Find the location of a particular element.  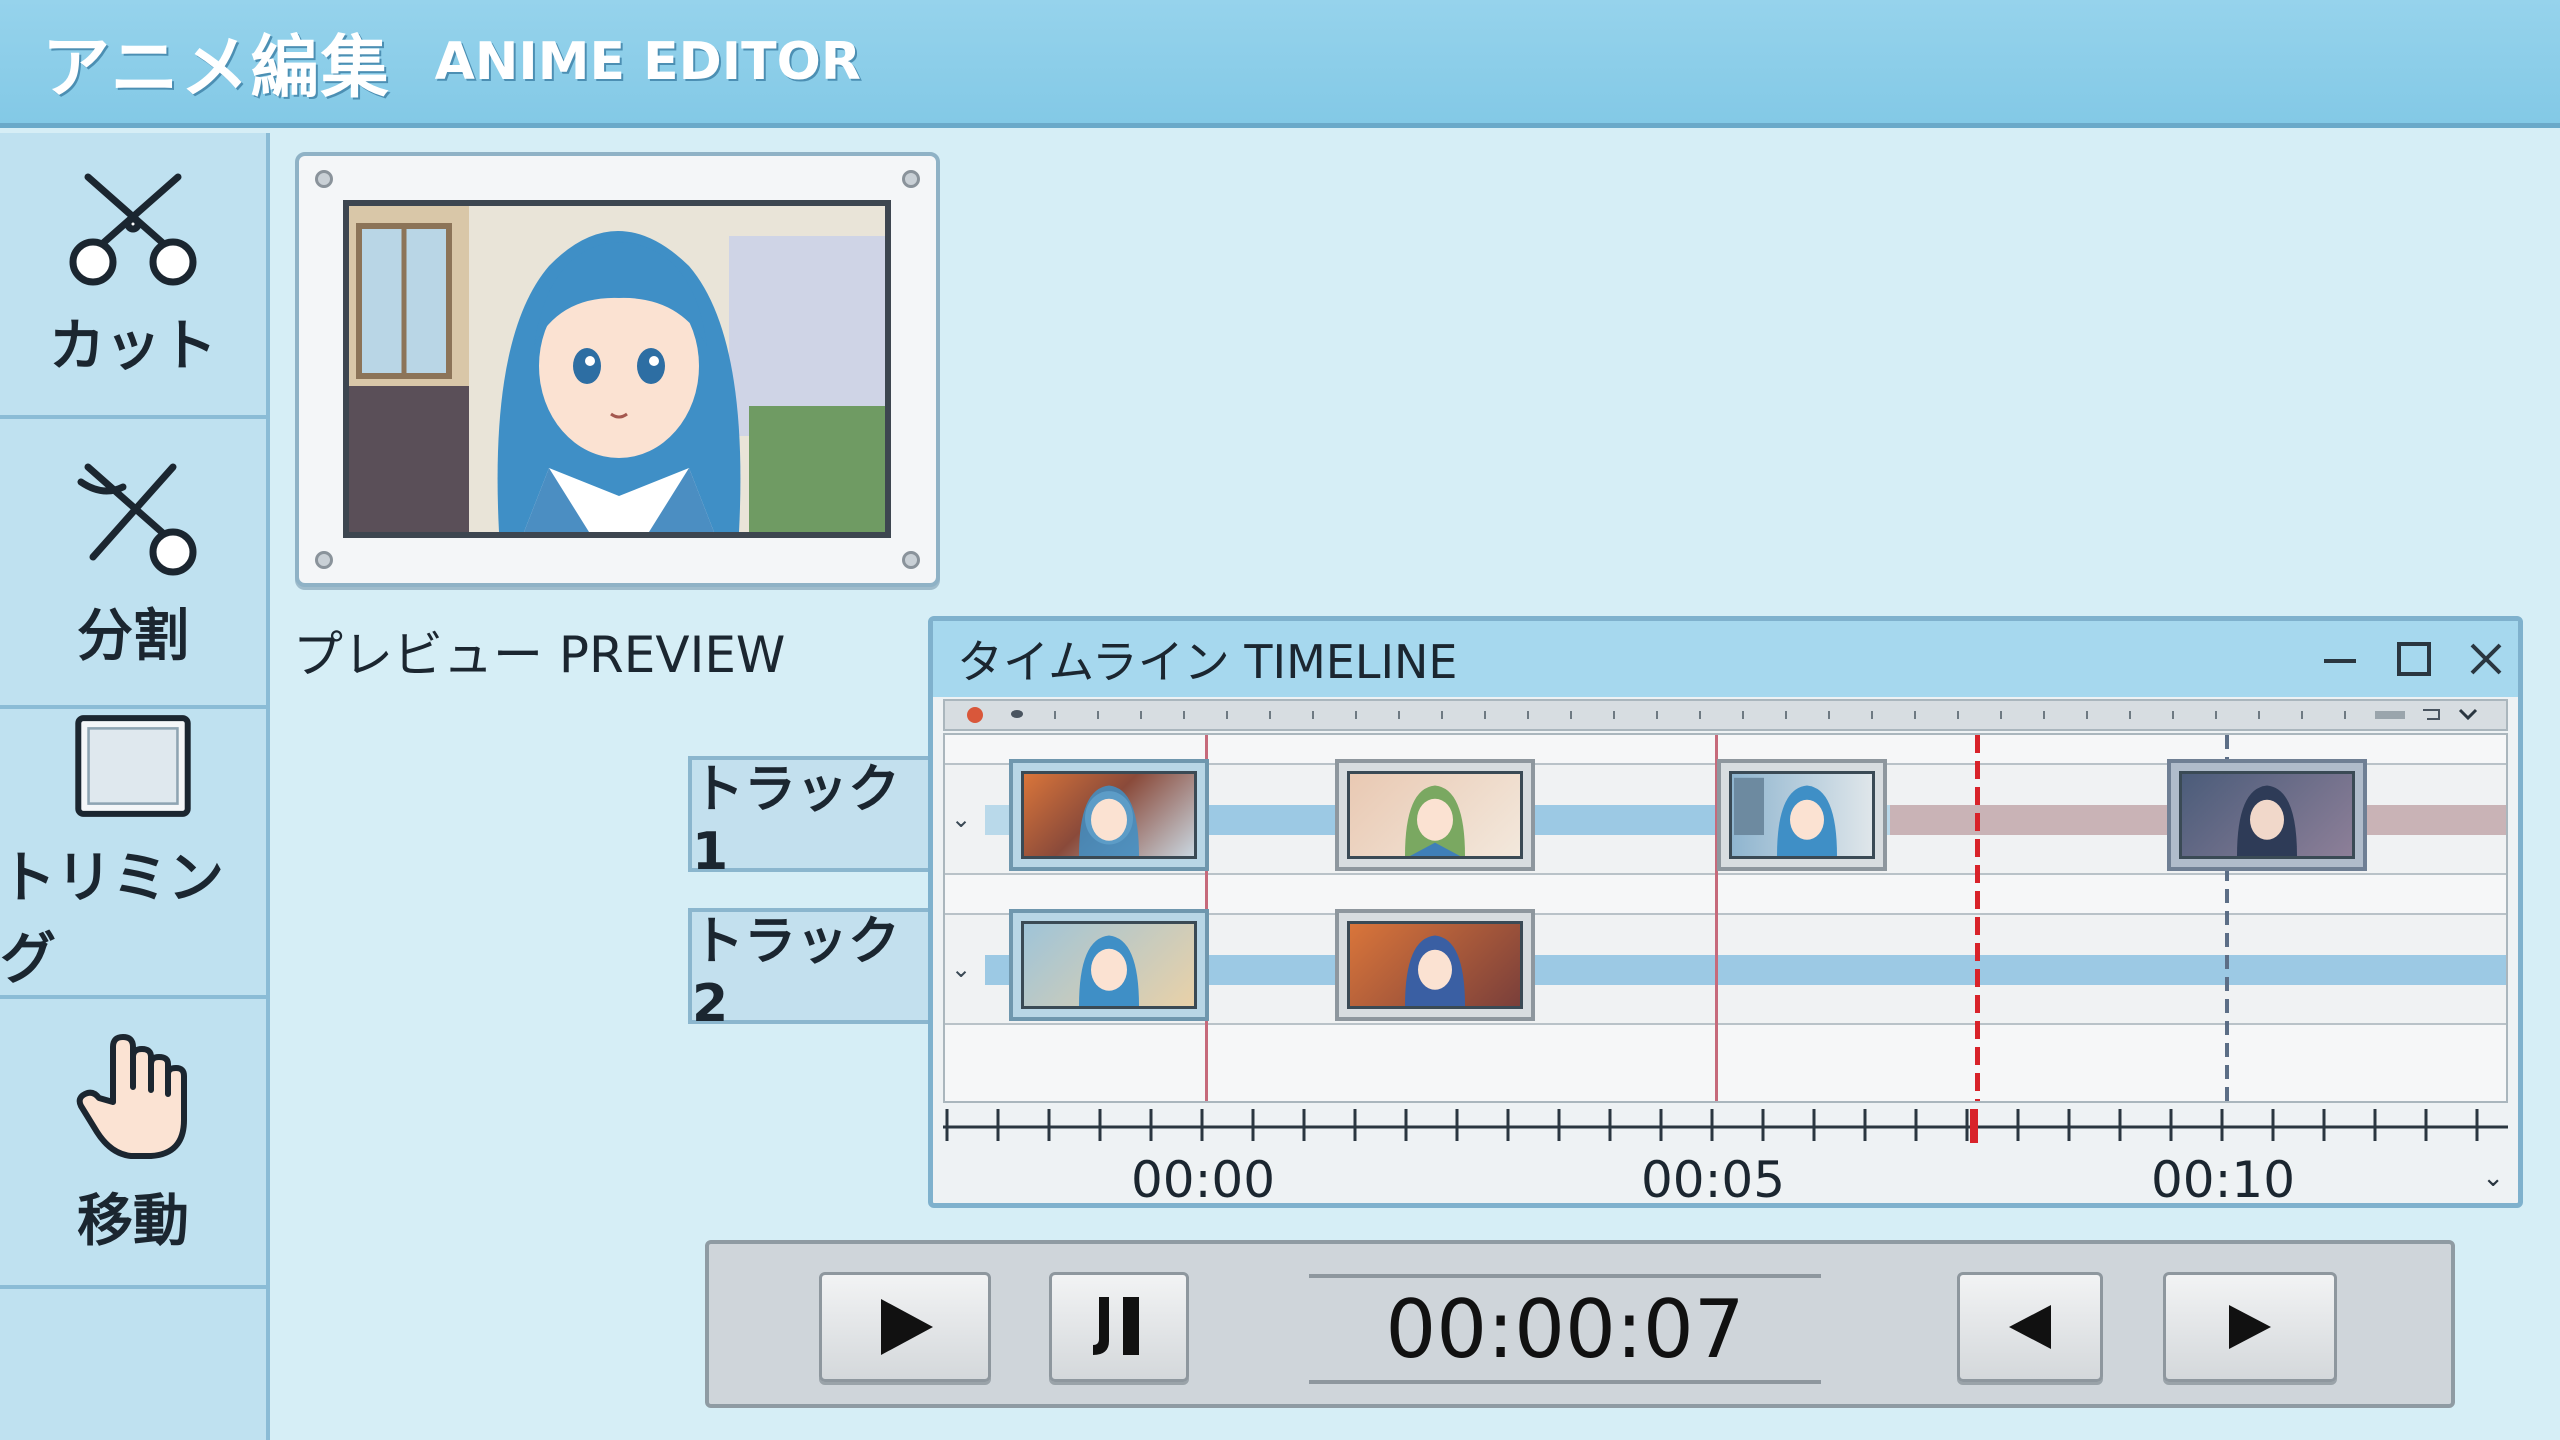

play-button is located at coordinates (905, 1327).